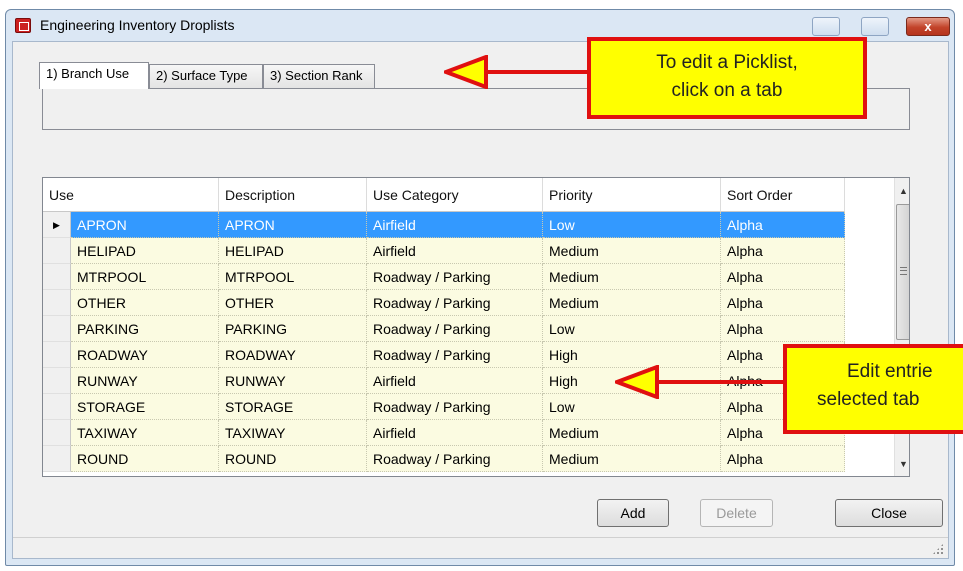  I want to click on table-cell-use: PARKING, so click(145, 329).